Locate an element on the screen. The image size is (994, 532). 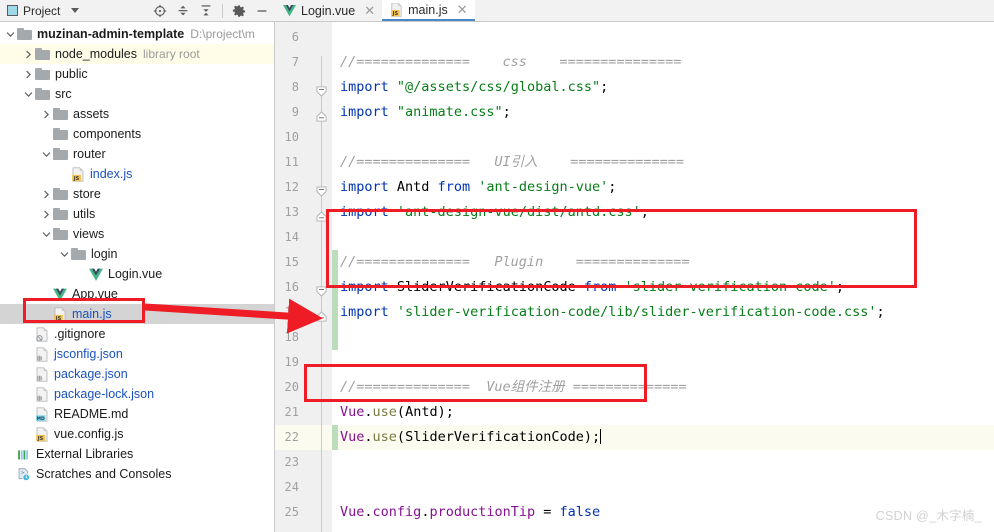
tree-item-vue-config-js: JS vue.config.js is located at coordinates (137, 434).